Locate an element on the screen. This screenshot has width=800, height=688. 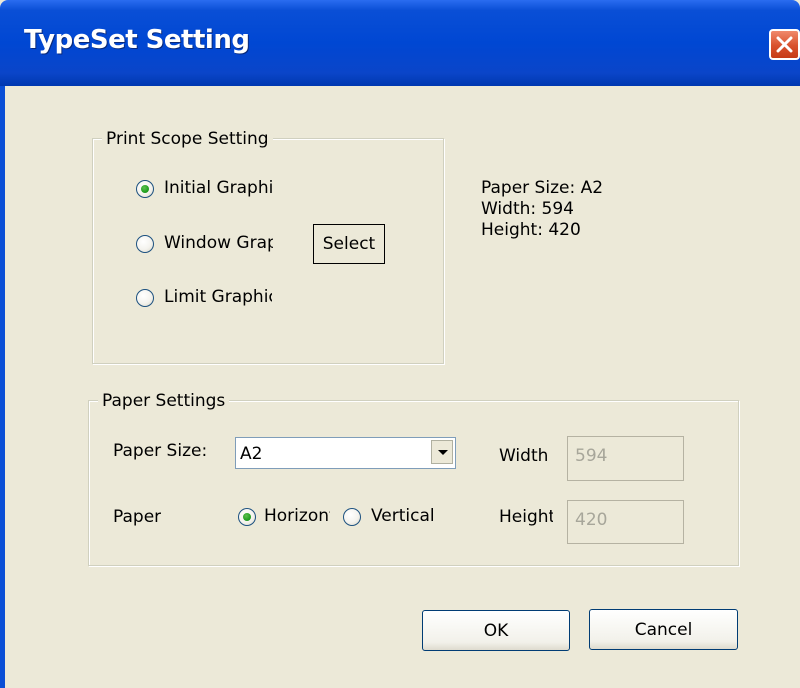
label-limit-graphic: Limit Graphic is located at coordinates (218, 297).